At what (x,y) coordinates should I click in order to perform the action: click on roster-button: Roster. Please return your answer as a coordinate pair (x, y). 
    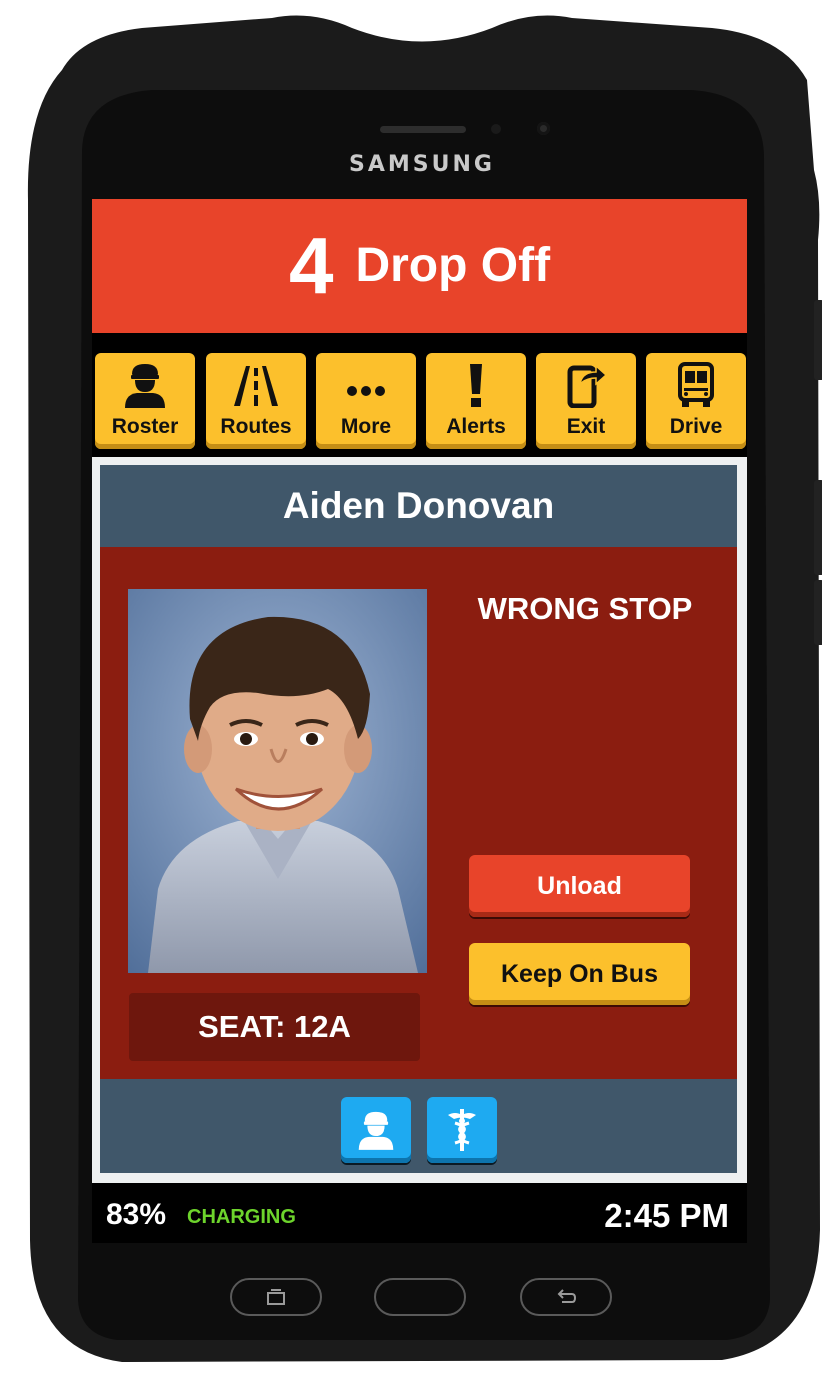
    Looking at the image, I should click on (145, 401).